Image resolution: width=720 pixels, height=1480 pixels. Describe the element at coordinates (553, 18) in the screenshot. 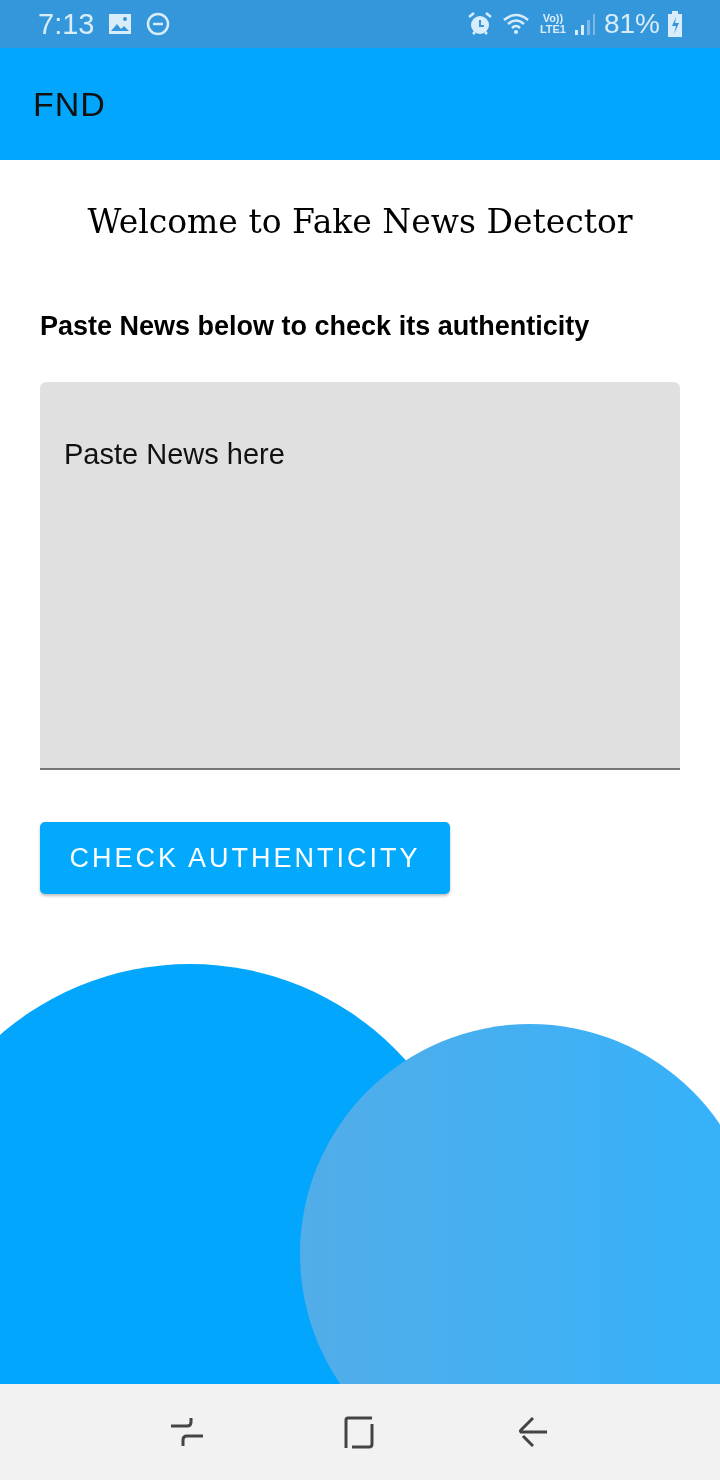

I see `volte-label: Vo))` at that location.